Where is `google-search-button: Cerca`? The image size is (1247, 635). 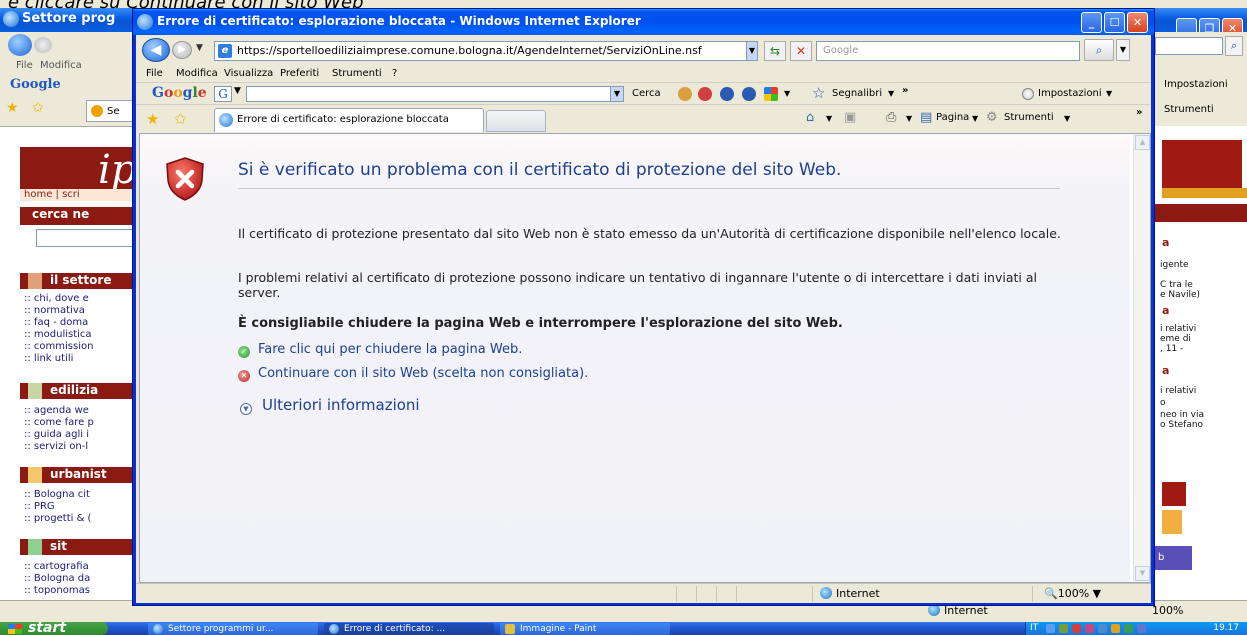 google-search-button: Cerca is located at coordinates (646, 93).